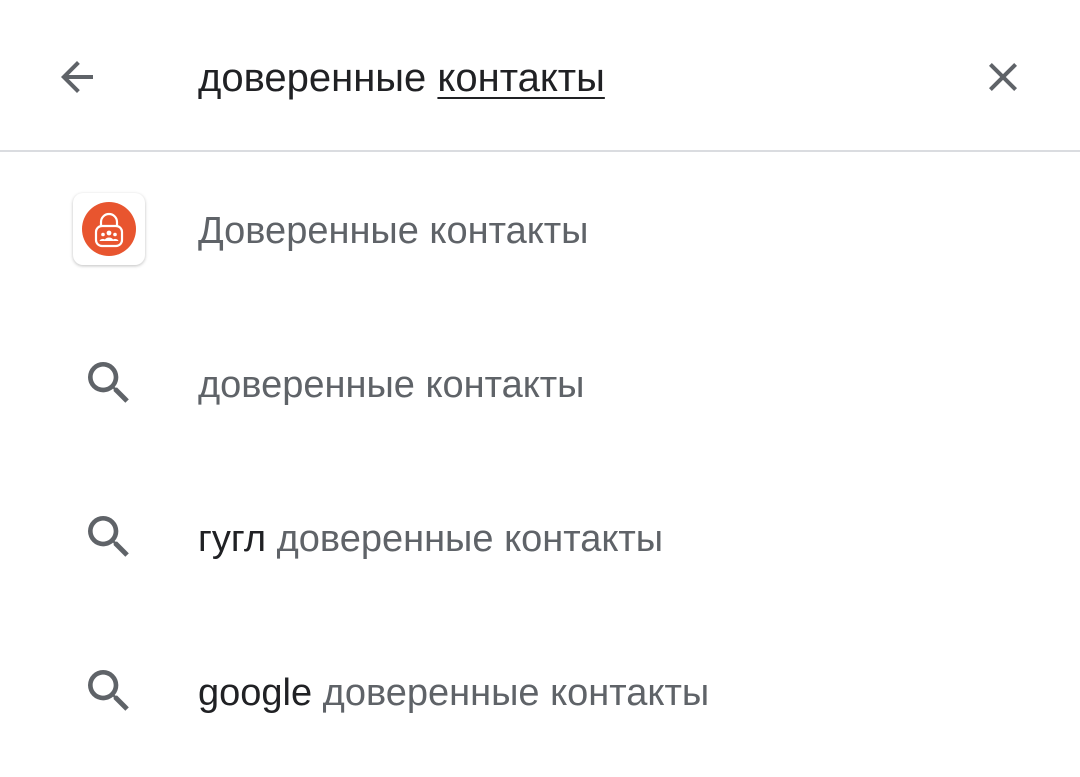 The width and height of the screenshot is (1080, 777). I want to click on trusted-contacts-app-icon, so click(109, 229).